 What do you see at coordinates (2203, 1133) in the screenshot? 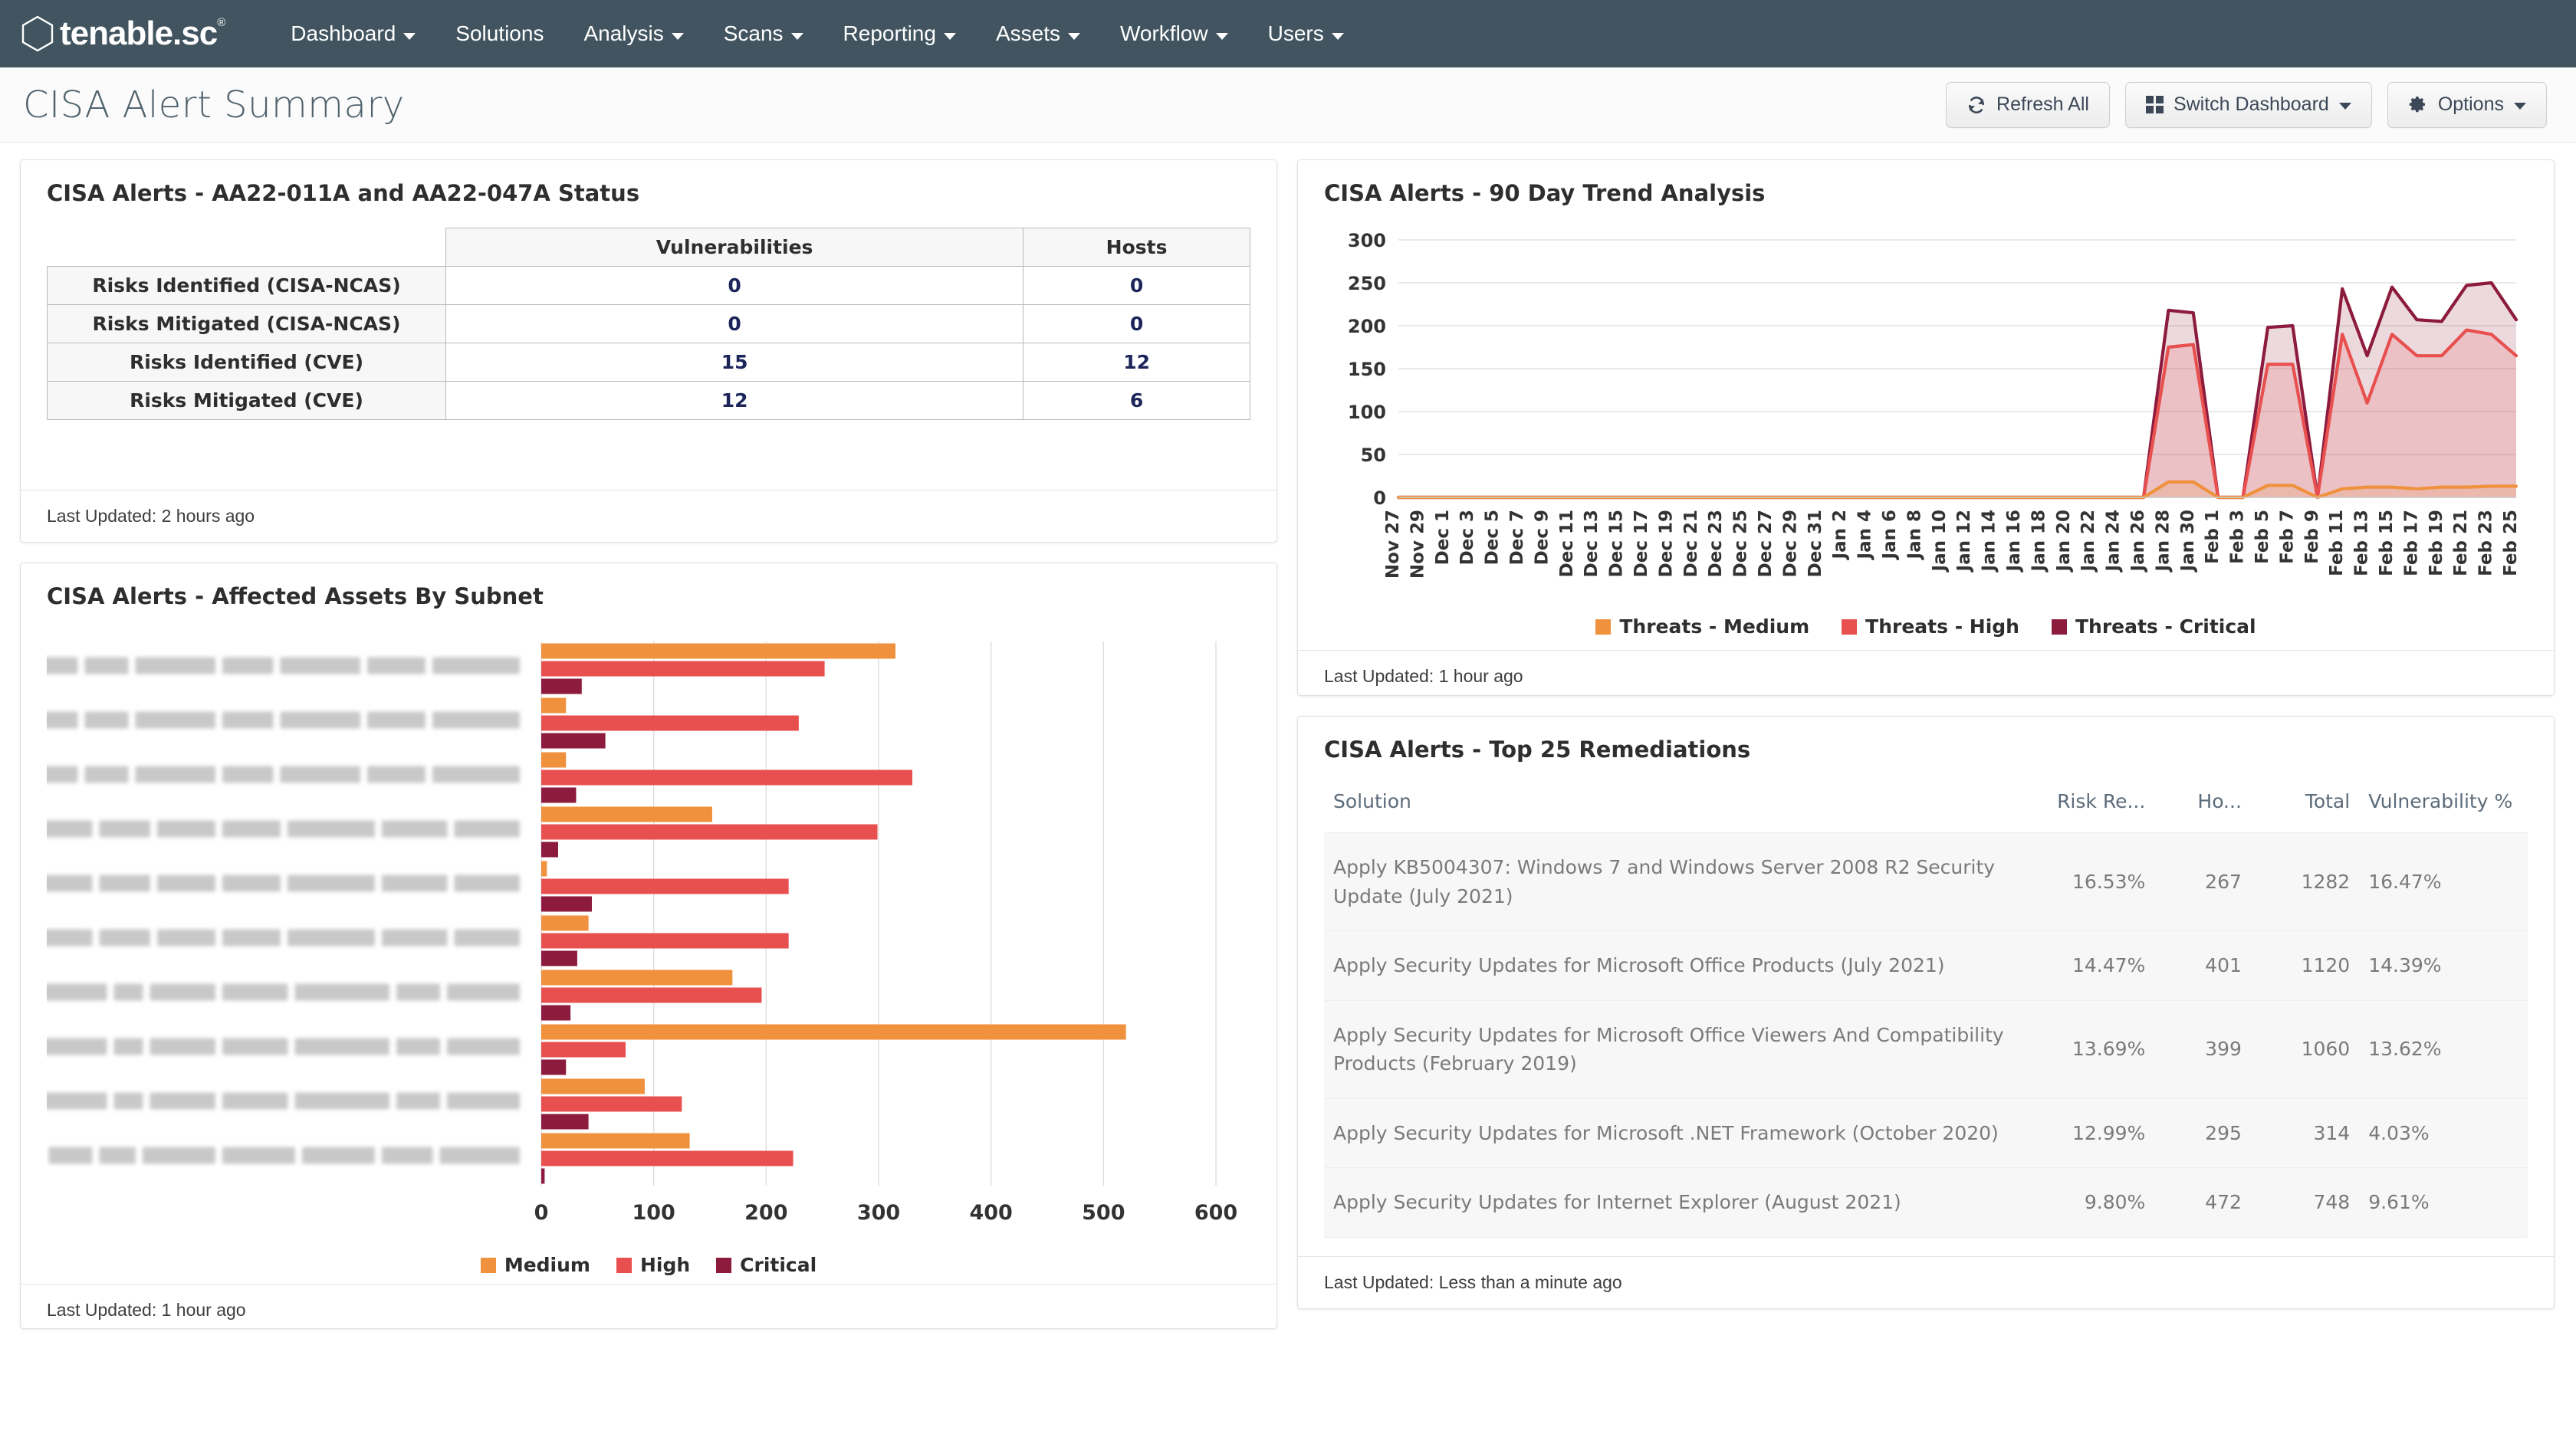
I see `cell-hosts: 295` at bounding box center [2203, 1133].